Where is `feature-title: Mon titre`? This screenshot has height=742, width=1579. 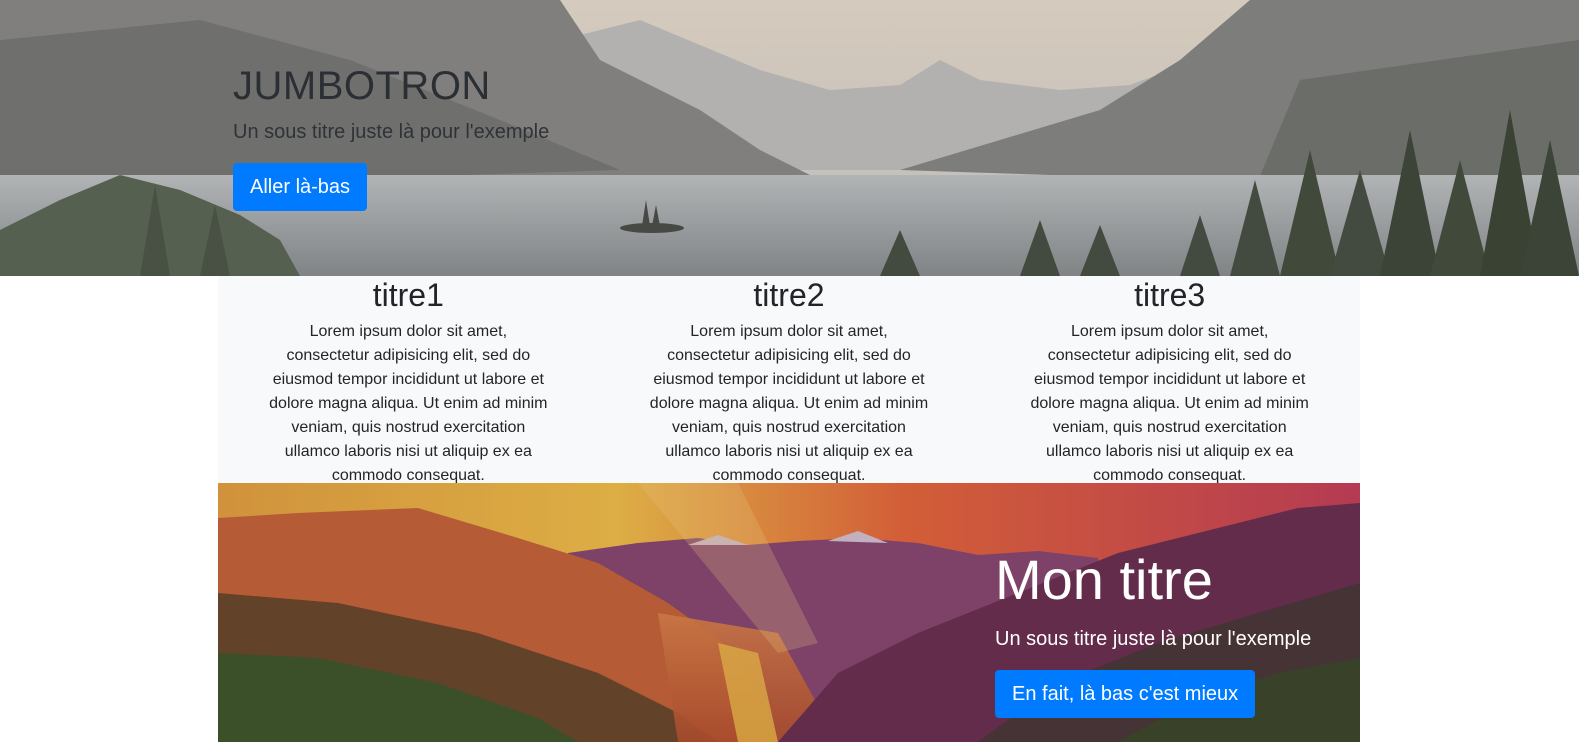
feature-title: Mon titre is located at coordinates (1104, 579).